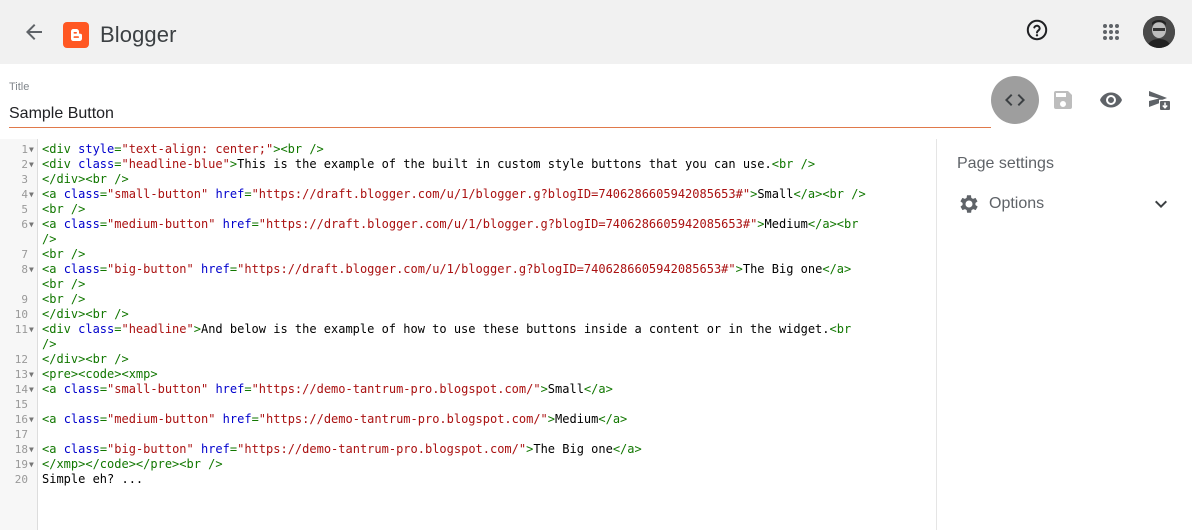 Image resolution: width=1192 pixels, height=530 pixels. Describe the element at coordinates (1037, 30) in the screenshot. I see `help-icon` at that location.